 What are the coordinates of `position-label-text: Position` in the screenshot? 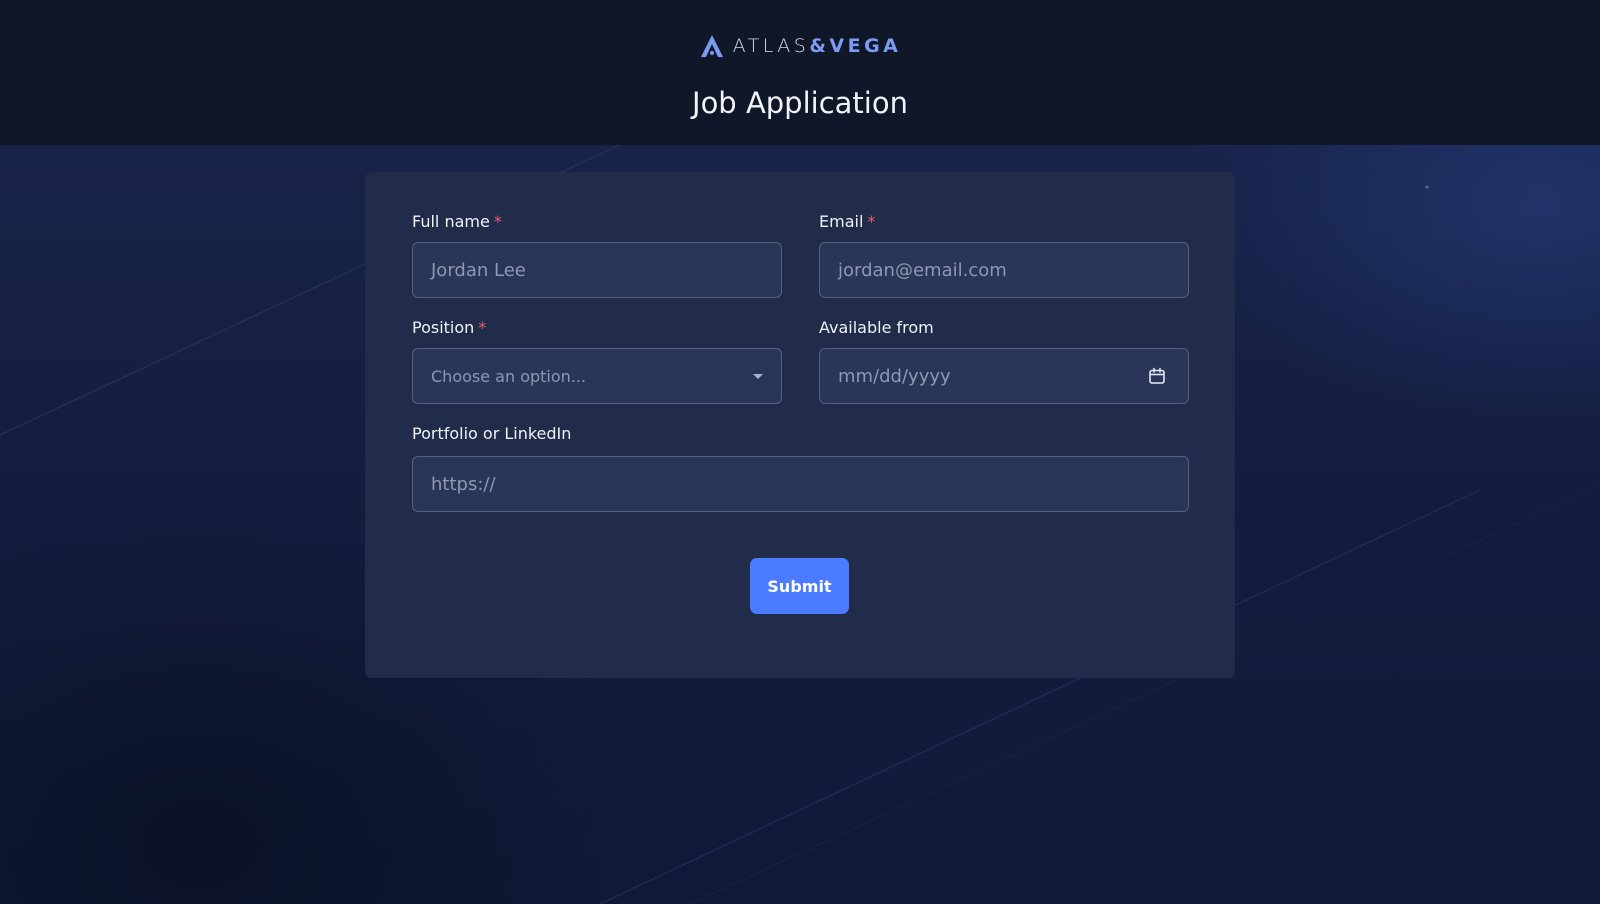 It's located at (443, 327).